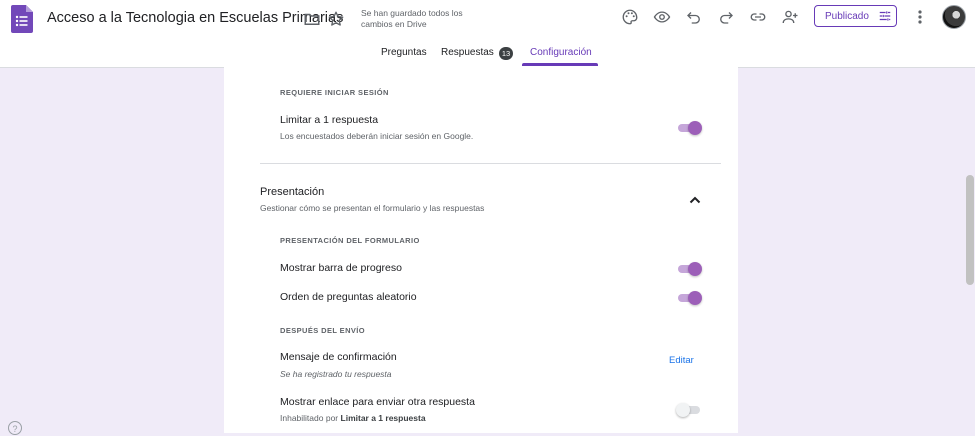 The height and width of the screenshot is (436, 975). I want to click on responses-count-badge: 13, so click(506, 53).